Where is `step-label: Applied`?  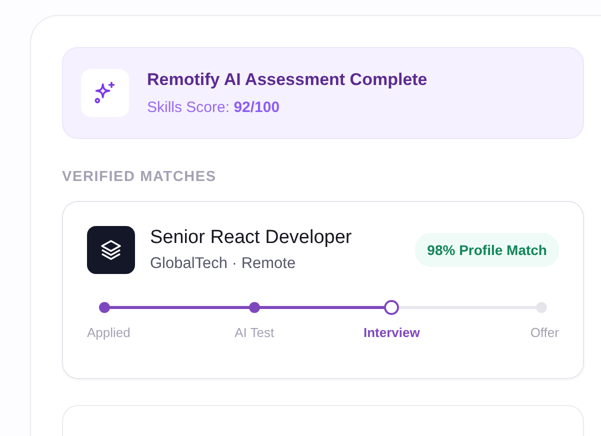
step-label: Applied is located at coordinates (108, 332).